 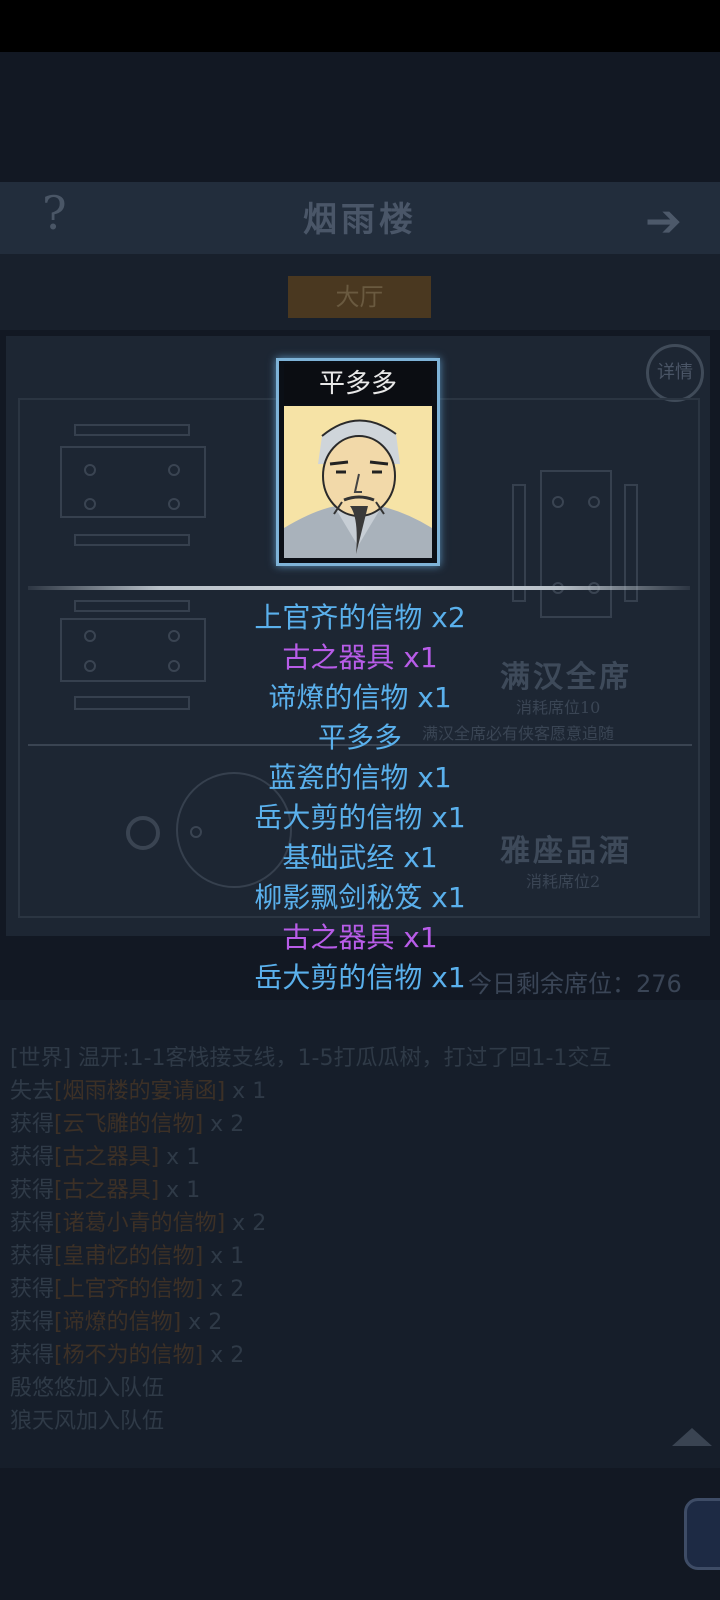 I want to click on log-line: [世界] 温开:1-1客栈接支线，1-5打瓜瓜树，打过了回1-1交互, so click(x=311, y=1058).